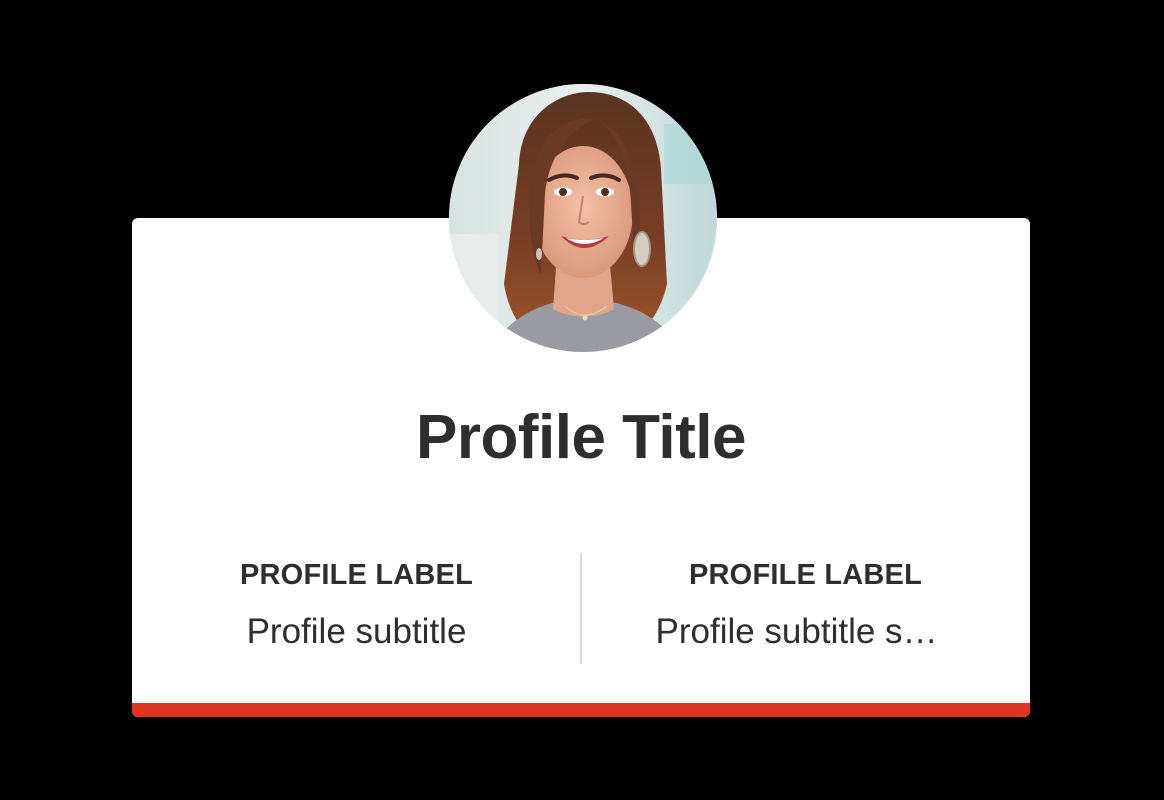 The image size is (1164, 800). What do you see at coordinates (805, 631) in the screenshot?
I see `profile-subtitle: Profile subtitle subtitle` at bounding box center [805, 631].